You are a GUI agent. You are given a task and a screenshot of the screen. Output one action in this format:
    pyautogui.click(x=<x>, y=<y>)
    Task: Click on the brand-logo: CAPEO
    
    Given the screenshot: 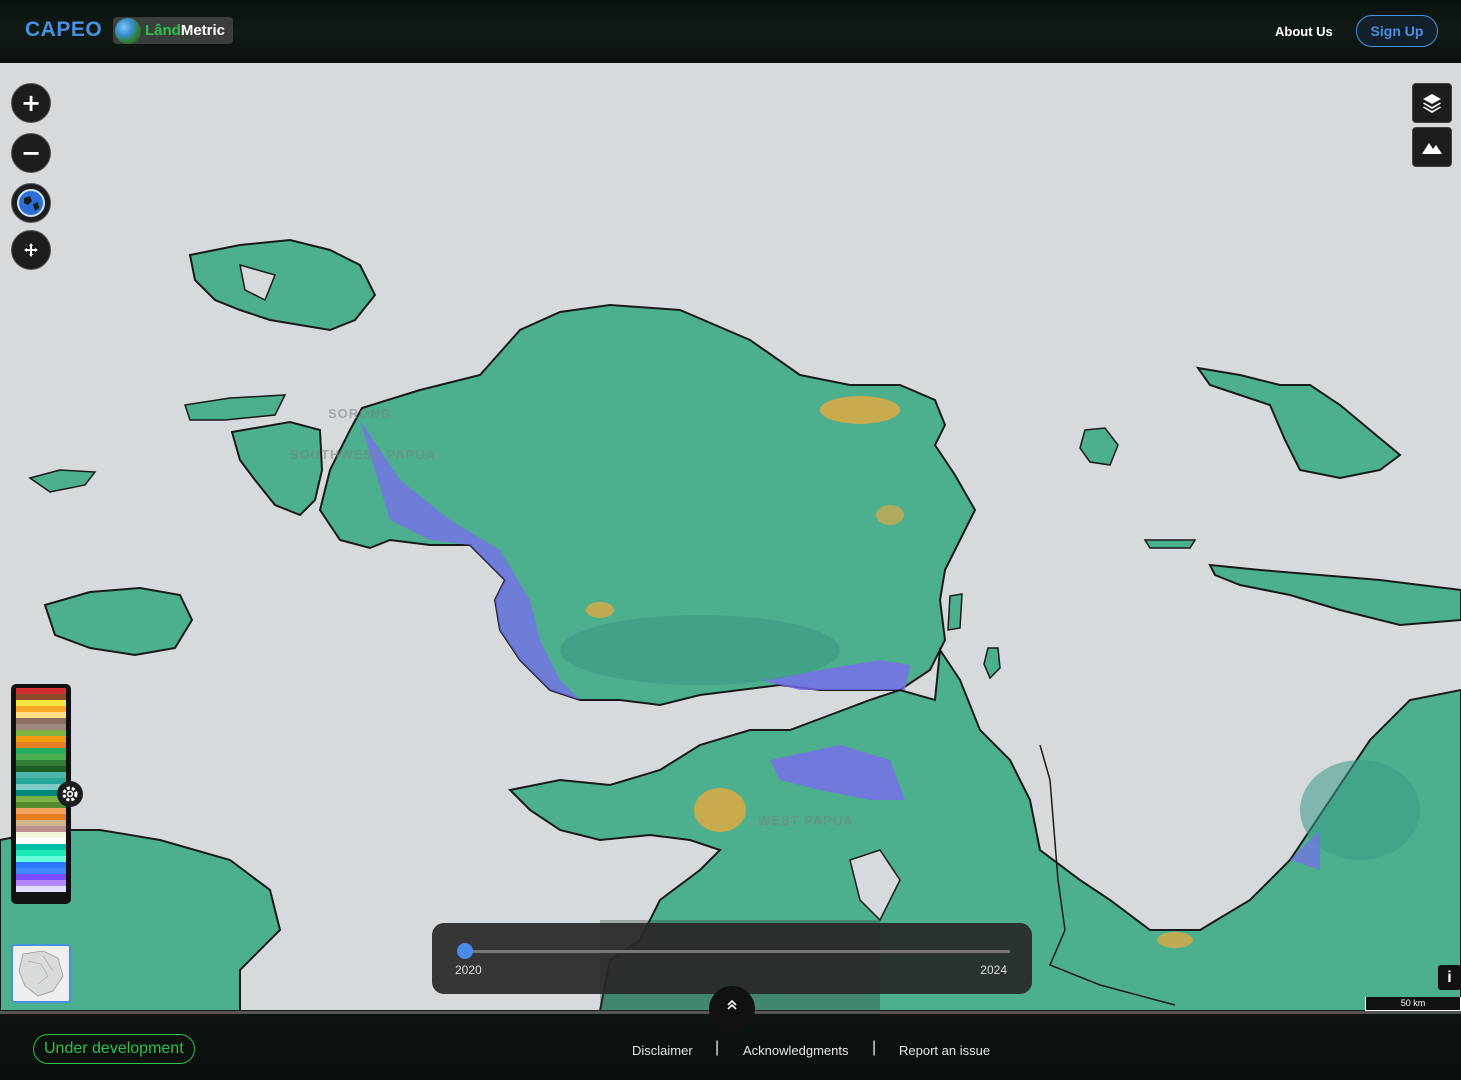 What is the action you would take?
    pyautogui.click(x=63, y=30)
    